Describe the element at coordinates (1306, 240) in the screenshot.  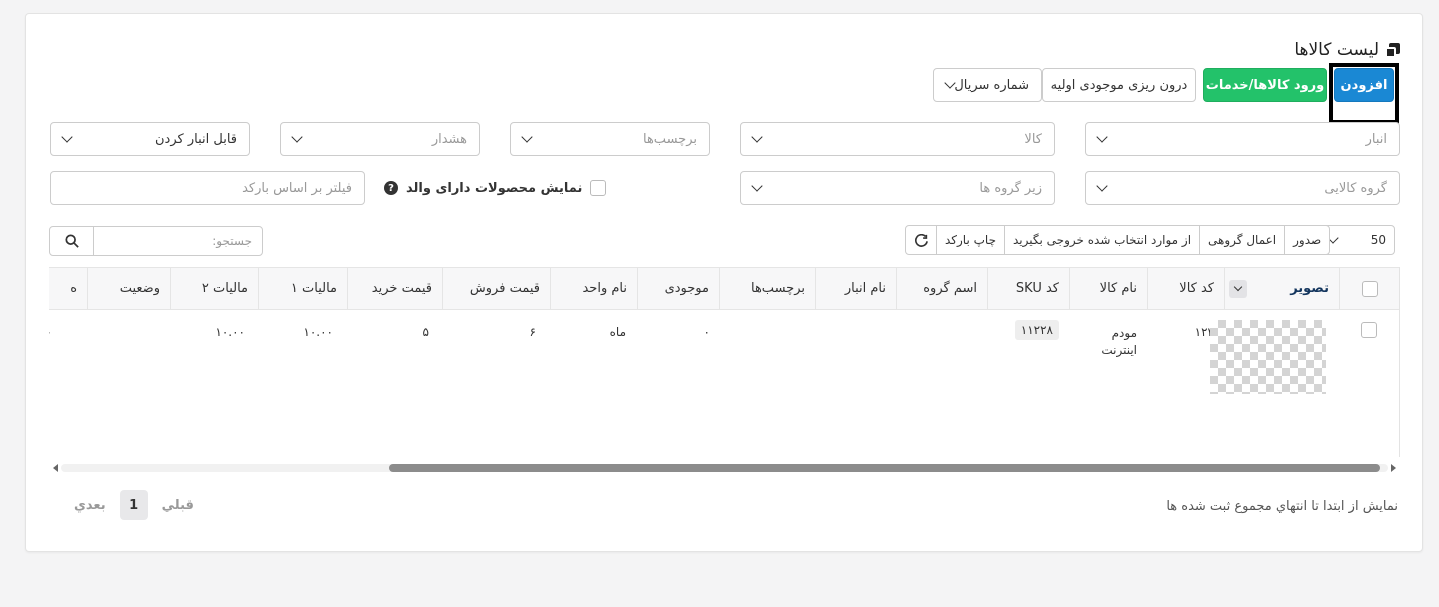
I see `export-button: صدور` at that location.